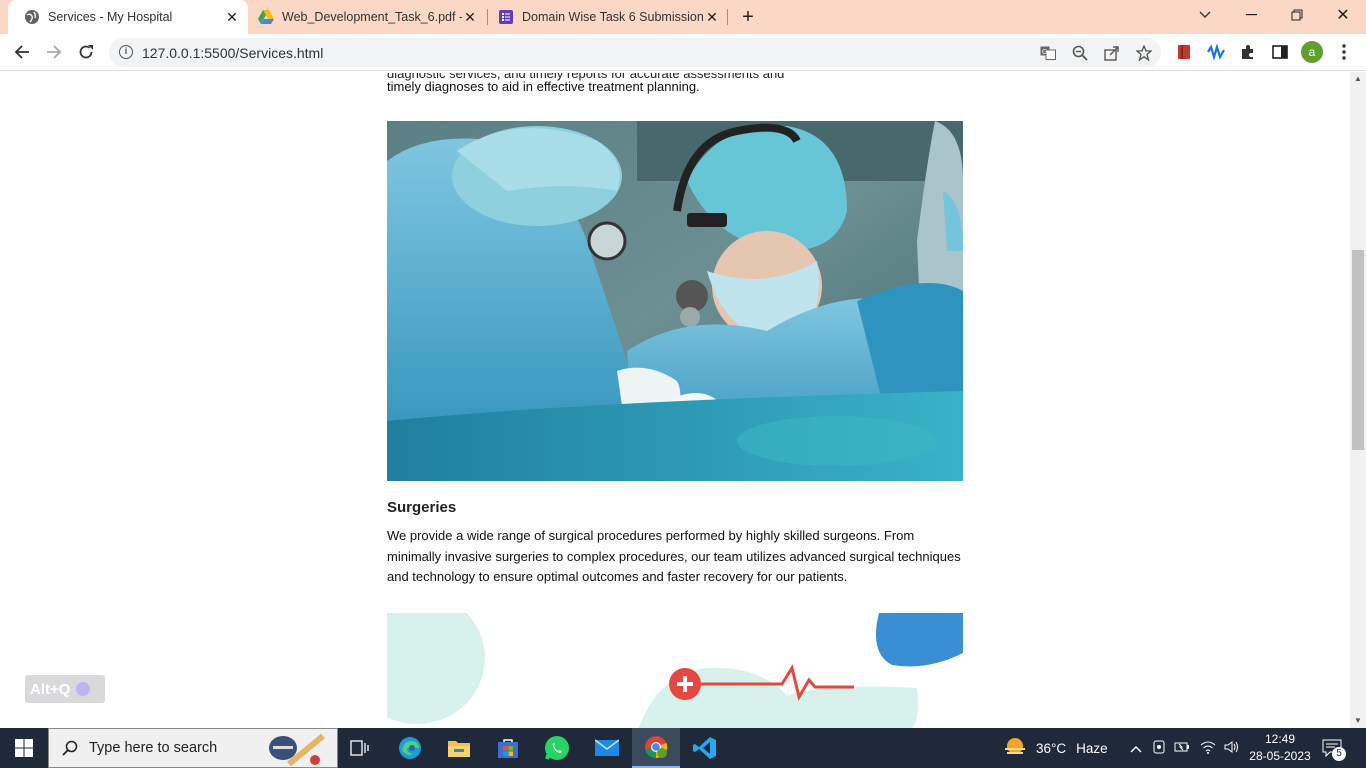  What do you see at coordinates (1092, 748) in the screenshot?
I see `weather-description: Haze` at bounding box center [1092, 748].